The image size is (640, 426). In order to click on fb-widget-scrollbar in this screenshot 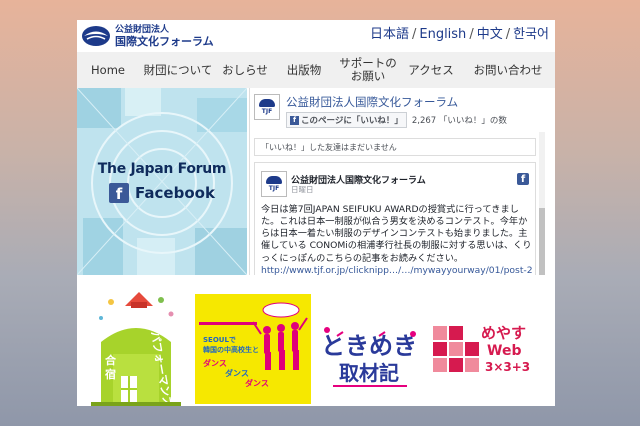, I will do `click(542, 203)`.